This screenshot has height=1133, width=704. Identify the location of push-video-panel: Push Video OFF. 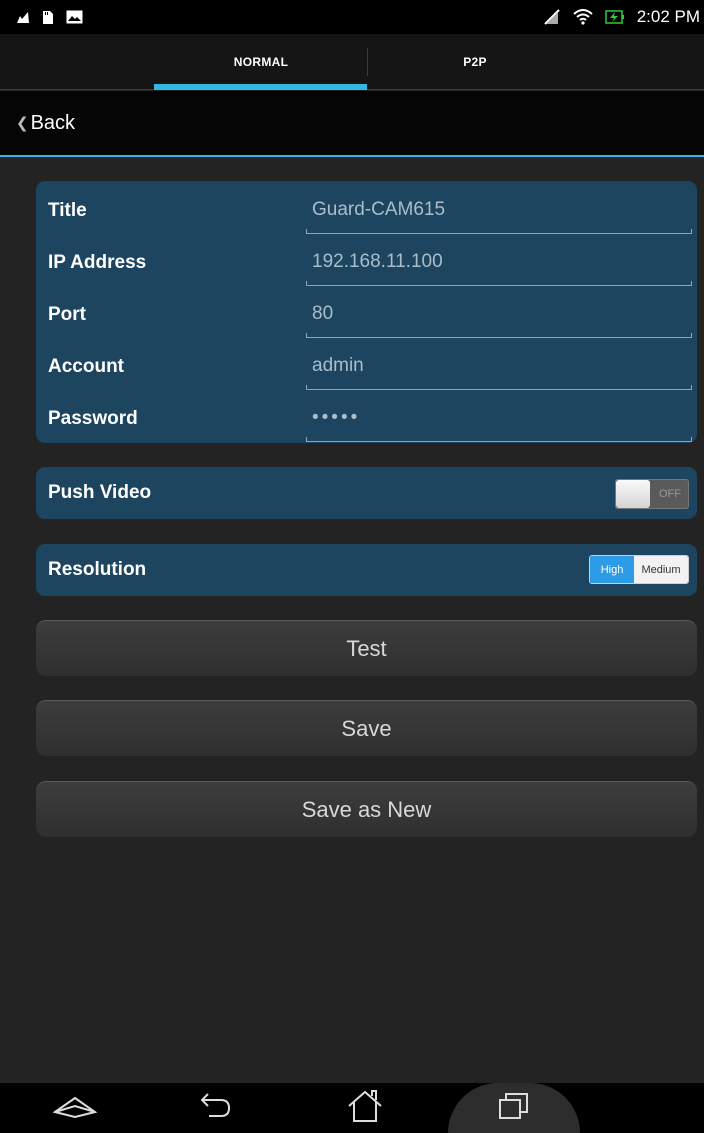
(366, 493).